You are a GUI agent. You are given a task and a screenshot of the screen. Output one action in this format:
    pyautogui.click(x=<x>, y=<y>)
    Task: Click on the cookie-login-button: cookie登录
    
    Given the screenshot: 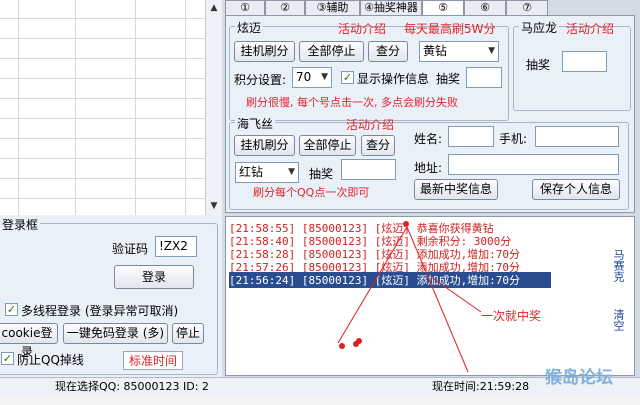 What is the action you would take?
    pyautogui.click(x=29, y=341)
    